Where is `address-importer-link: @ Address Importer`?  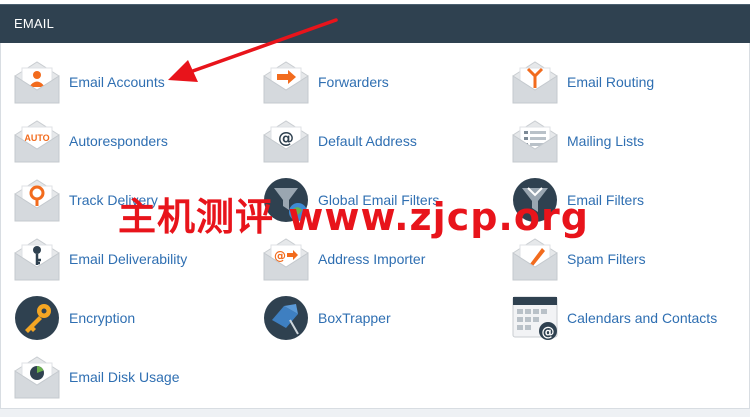 address-importer-link: @ Address Importer is located at coordinates (343, 259).